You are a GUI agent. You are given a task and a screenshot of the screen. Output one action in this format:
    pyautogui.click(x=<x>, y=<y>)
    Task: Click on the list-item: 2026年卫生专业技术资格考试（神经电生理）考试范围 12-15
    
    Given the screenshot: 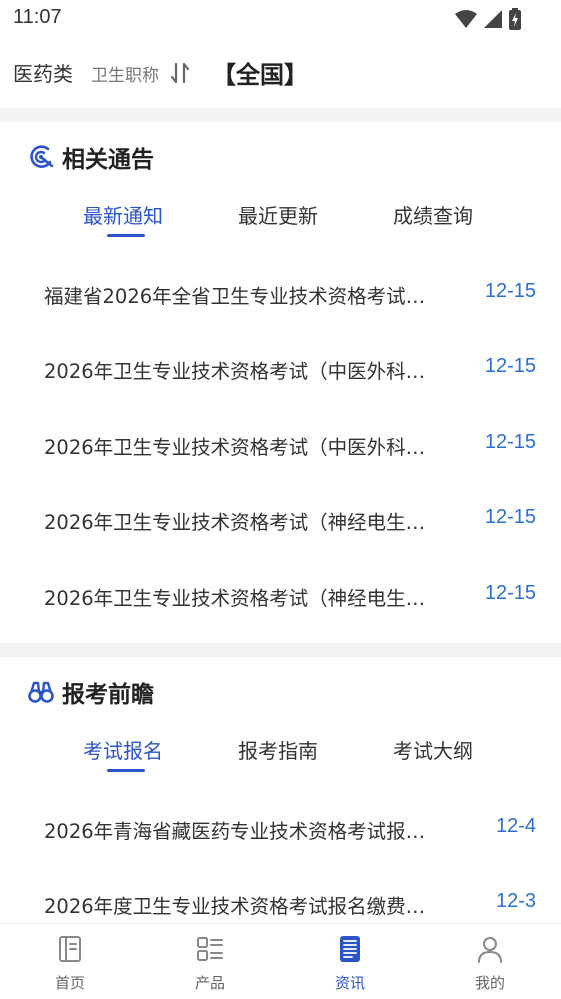 What is the action you would take?
    pyautogui.click(x=290, y=594)
    